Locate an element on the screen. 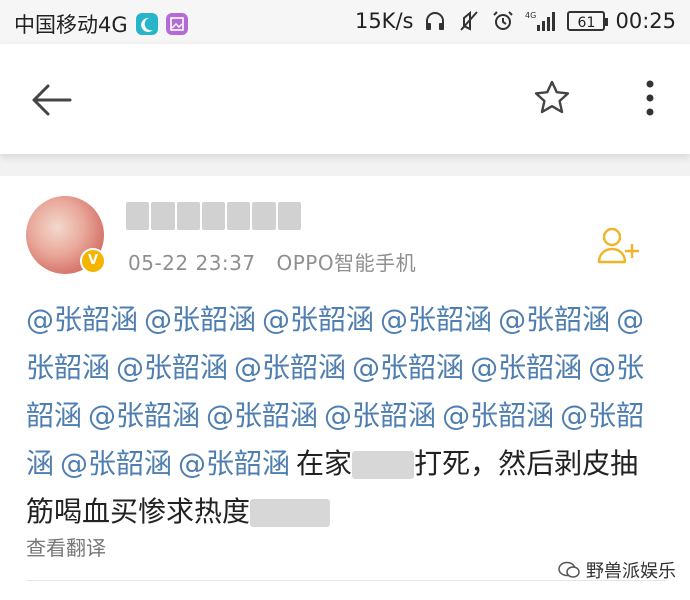 This screenshot has width=690, height=600. verified-badge-icon: V is located at coordinates (93, 261).